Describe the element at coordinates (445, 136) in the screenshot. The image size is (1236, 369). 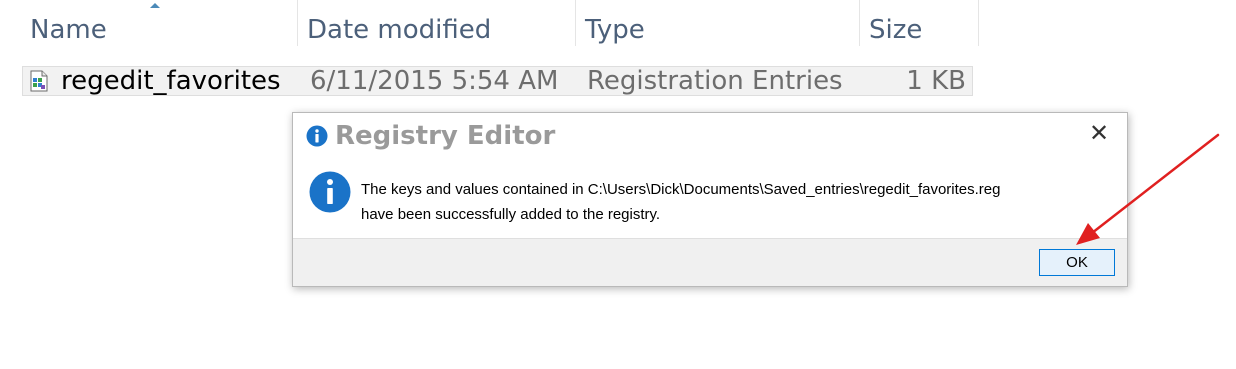
I see `dialog-title: Registry Editor` at that location.